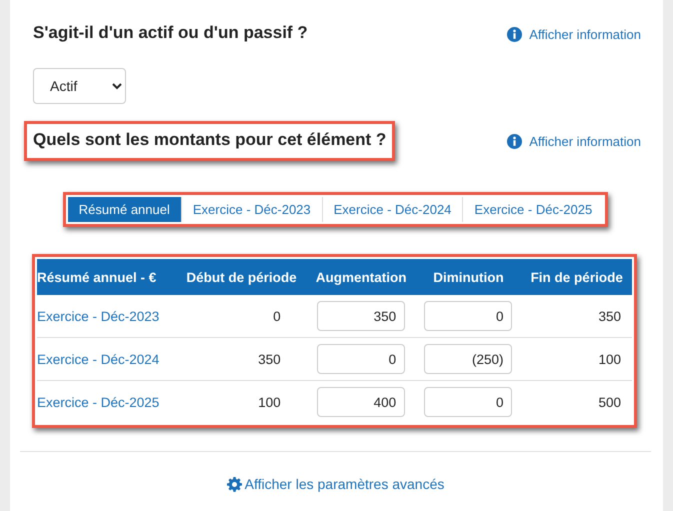 This screenshot has width=673, height=511. I want to click on question-title: S'agit-il d'un actif ou d'un passif ?, so click(170, 33).